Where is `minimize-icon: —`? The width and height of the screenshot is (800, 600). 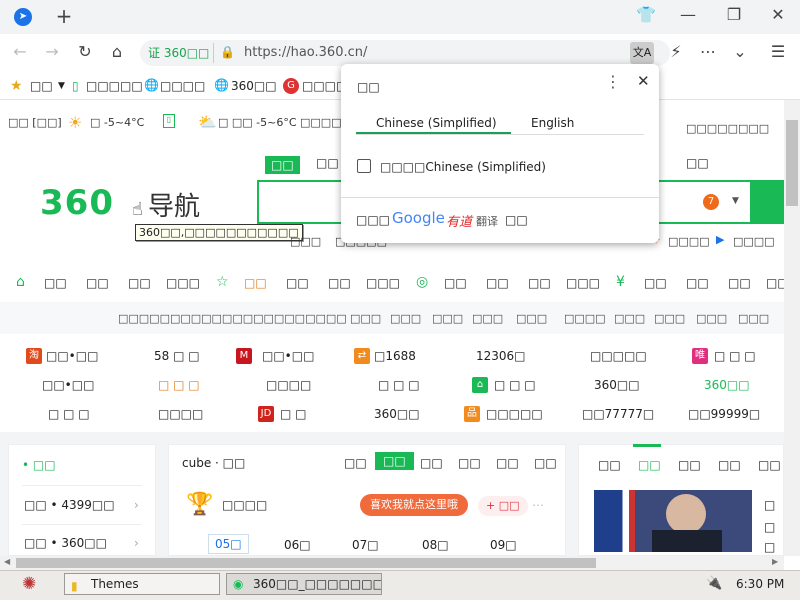 minimize-icon: — is located at coordinates (688, 15).